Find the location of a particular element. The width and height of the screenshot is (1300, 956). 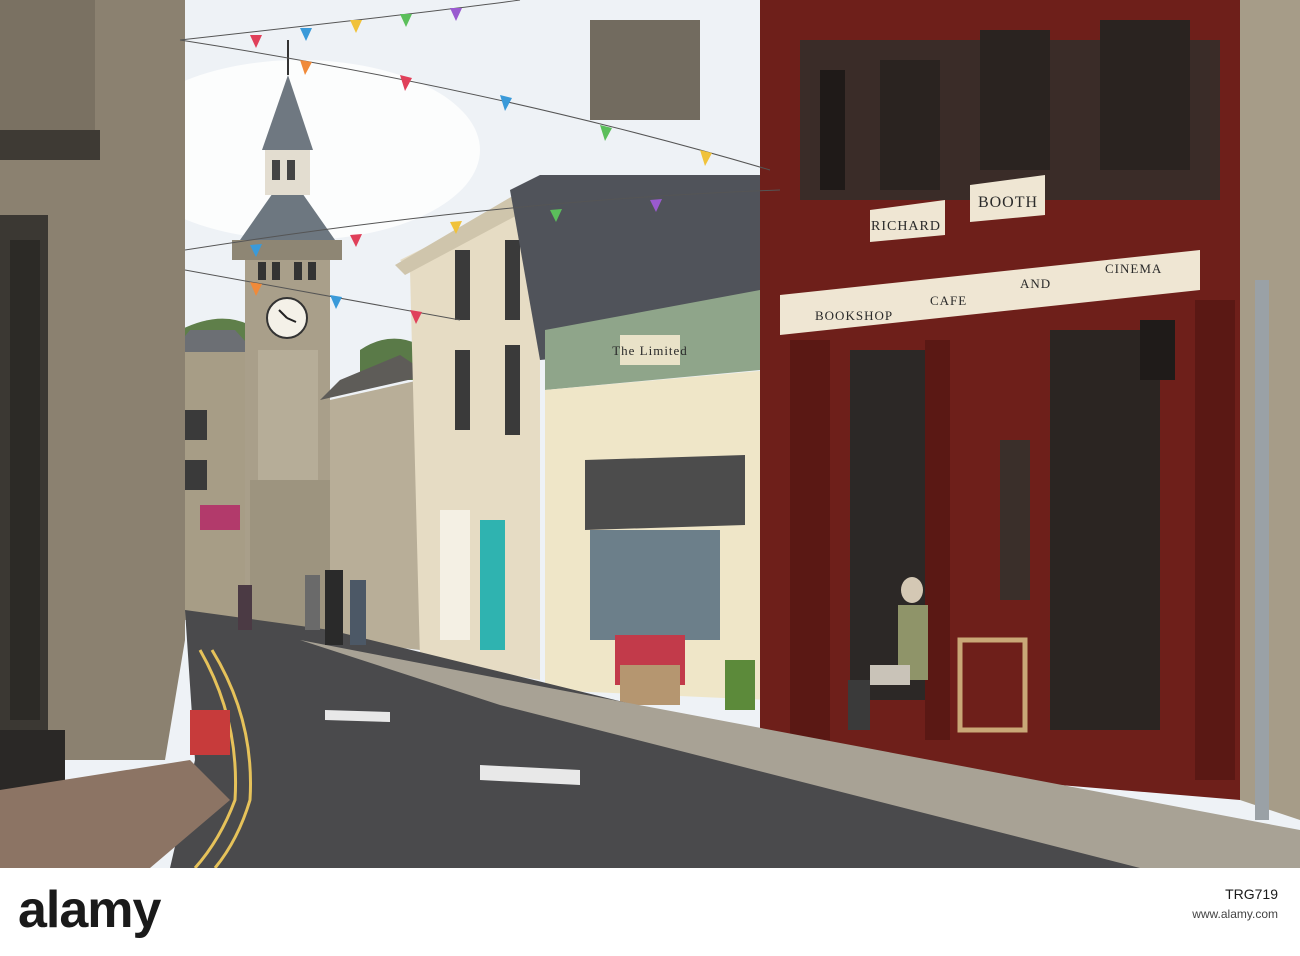

site-url: www.alamy.com is located at coordinates (1235, 914).